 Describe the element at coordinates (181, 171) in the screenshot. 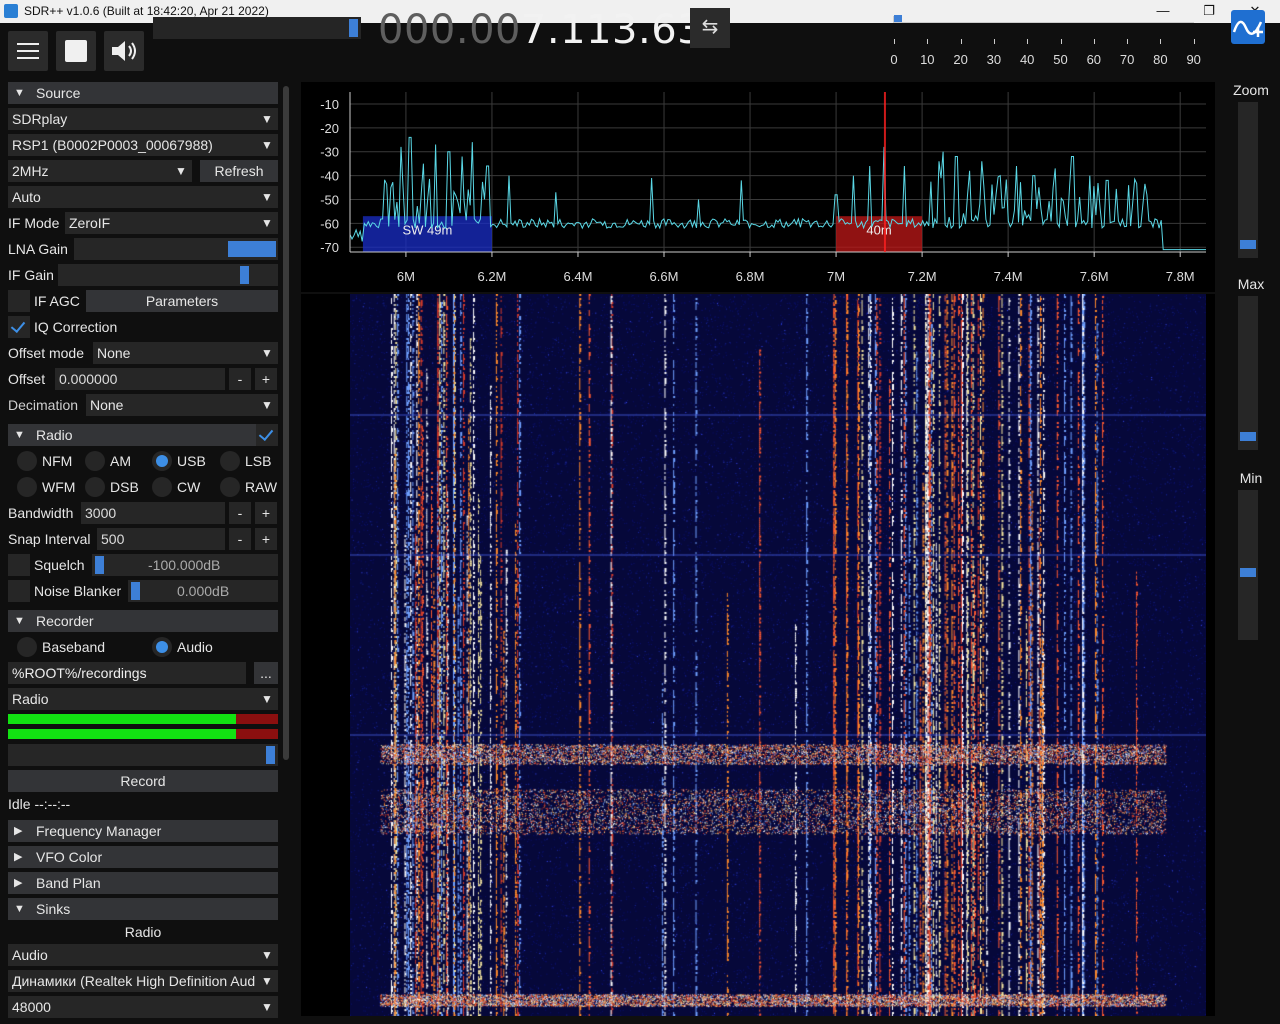

I see `dropdown-arrow-icon: ▼` at that location.